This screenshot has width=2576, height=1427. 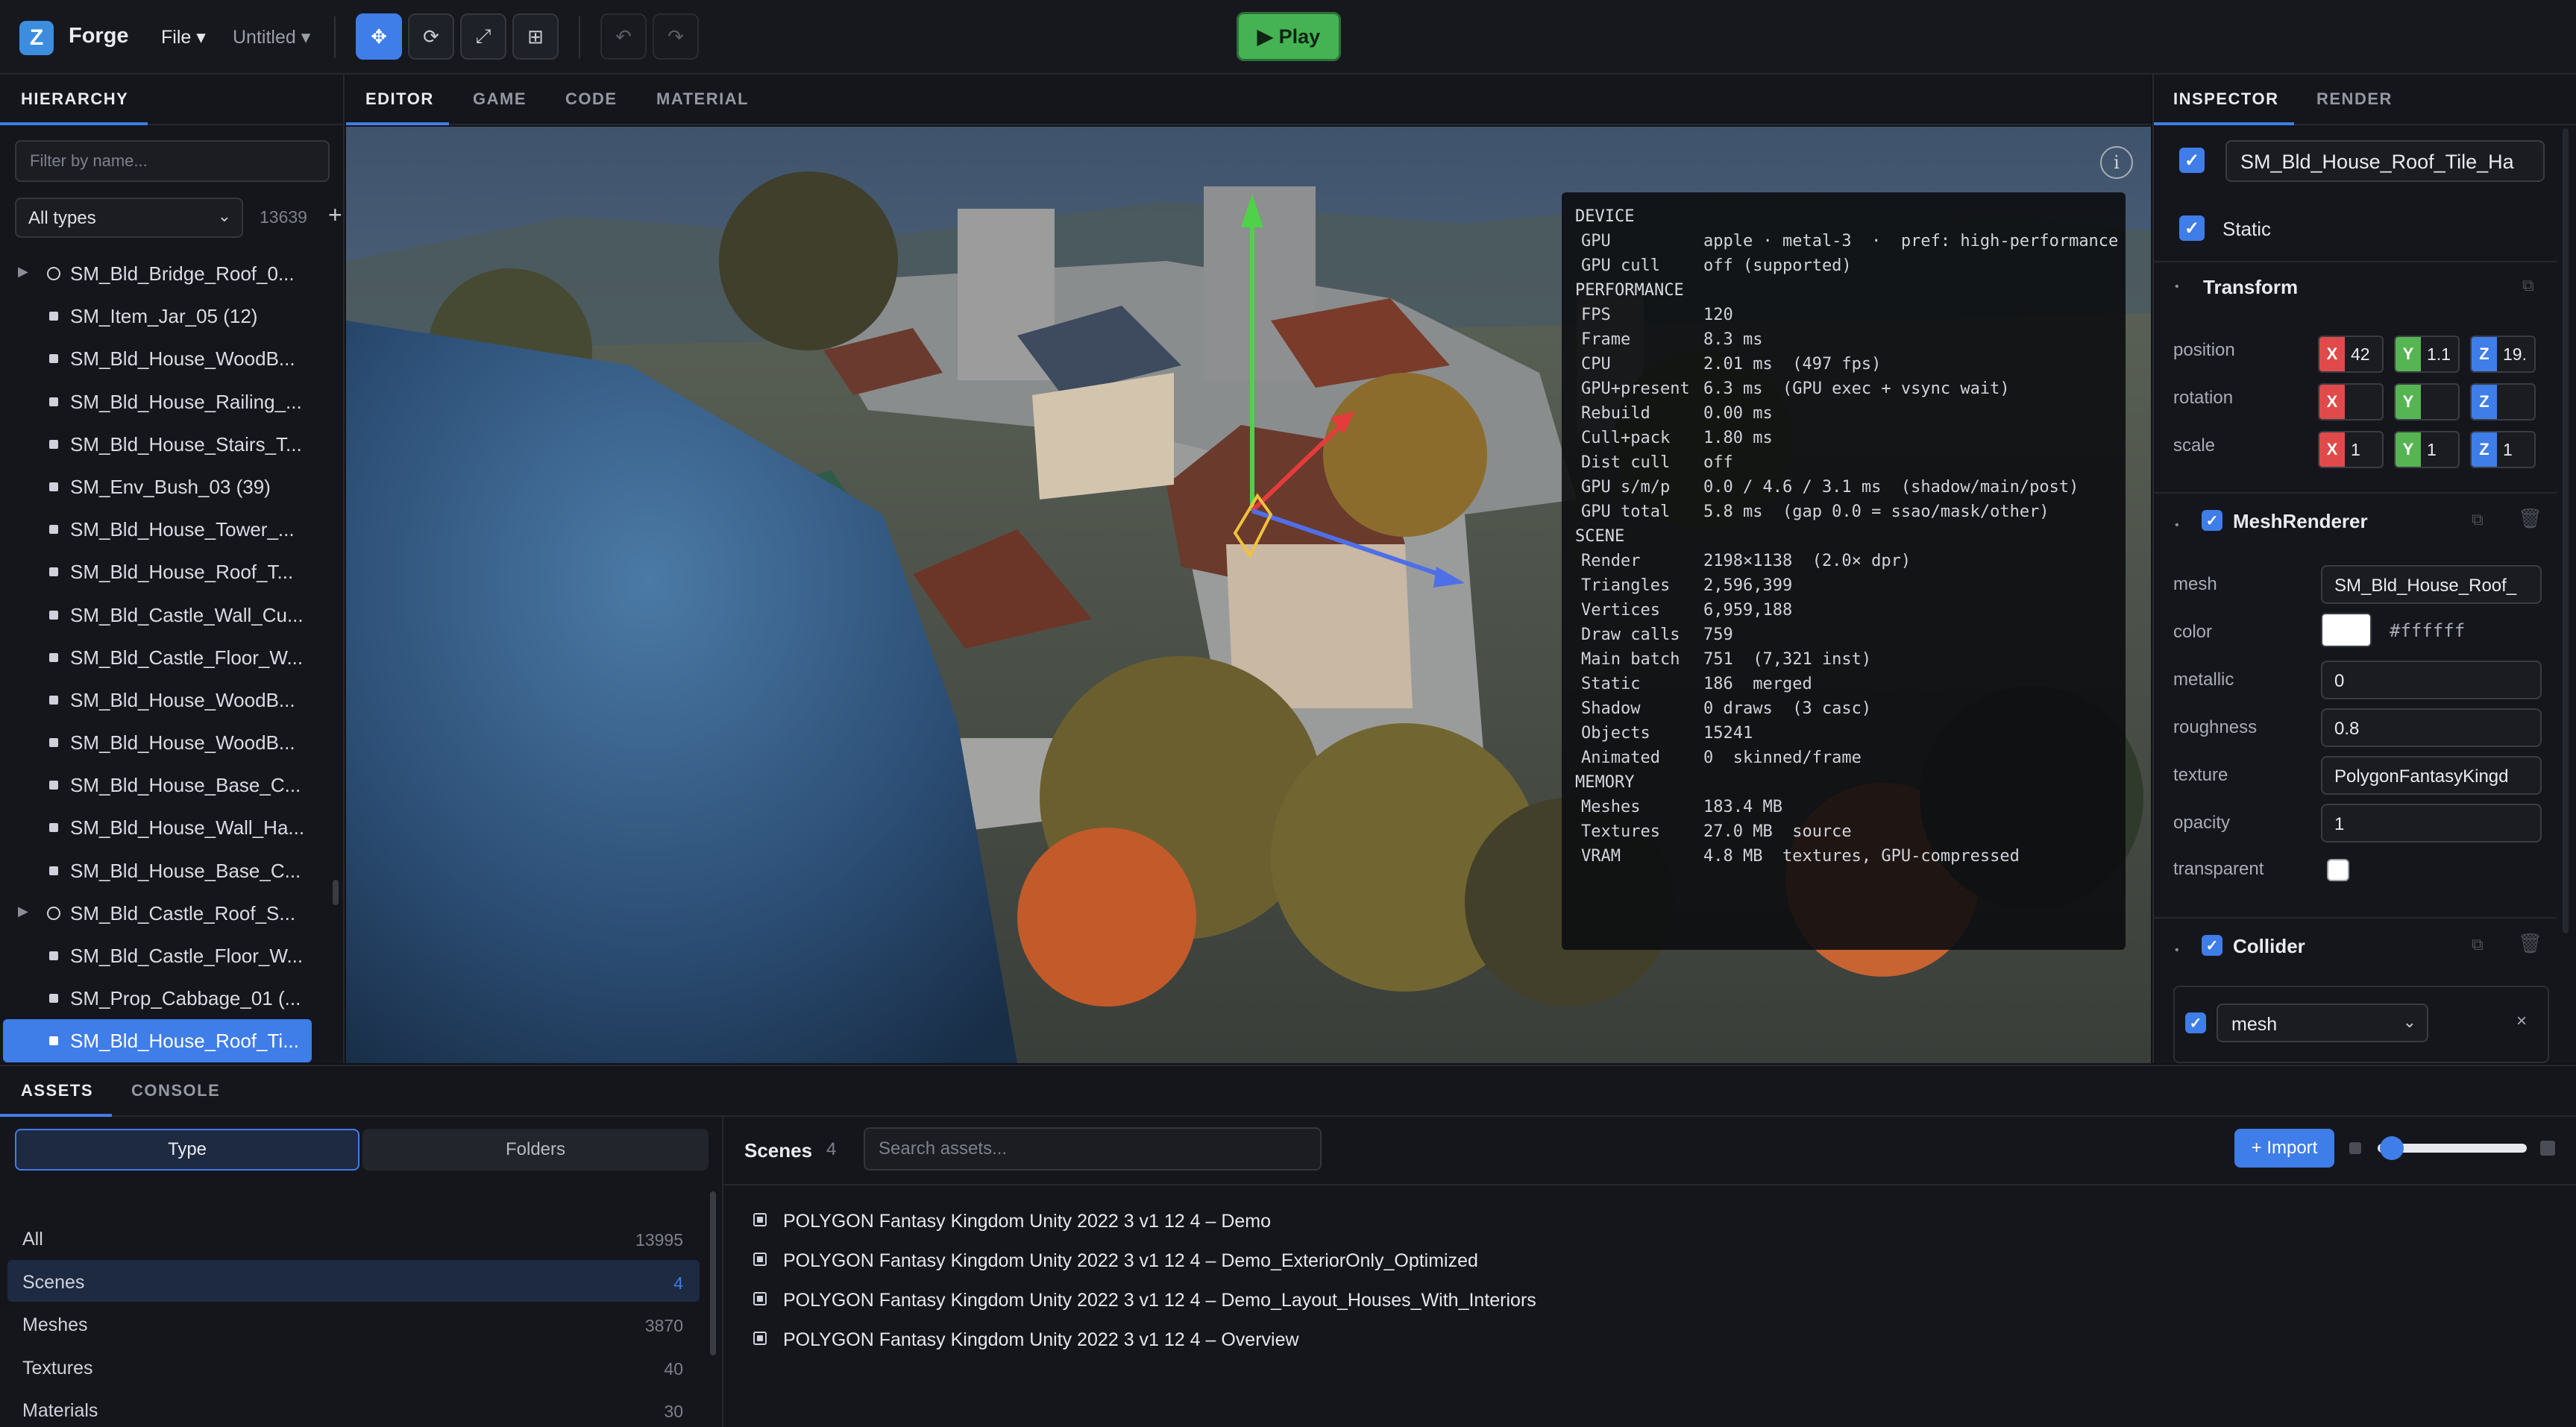 What do you see at coordinates (129, 218) in the screenshot?
I see `type-filter-select: All types ⌄` at bounding box center [129, 218].